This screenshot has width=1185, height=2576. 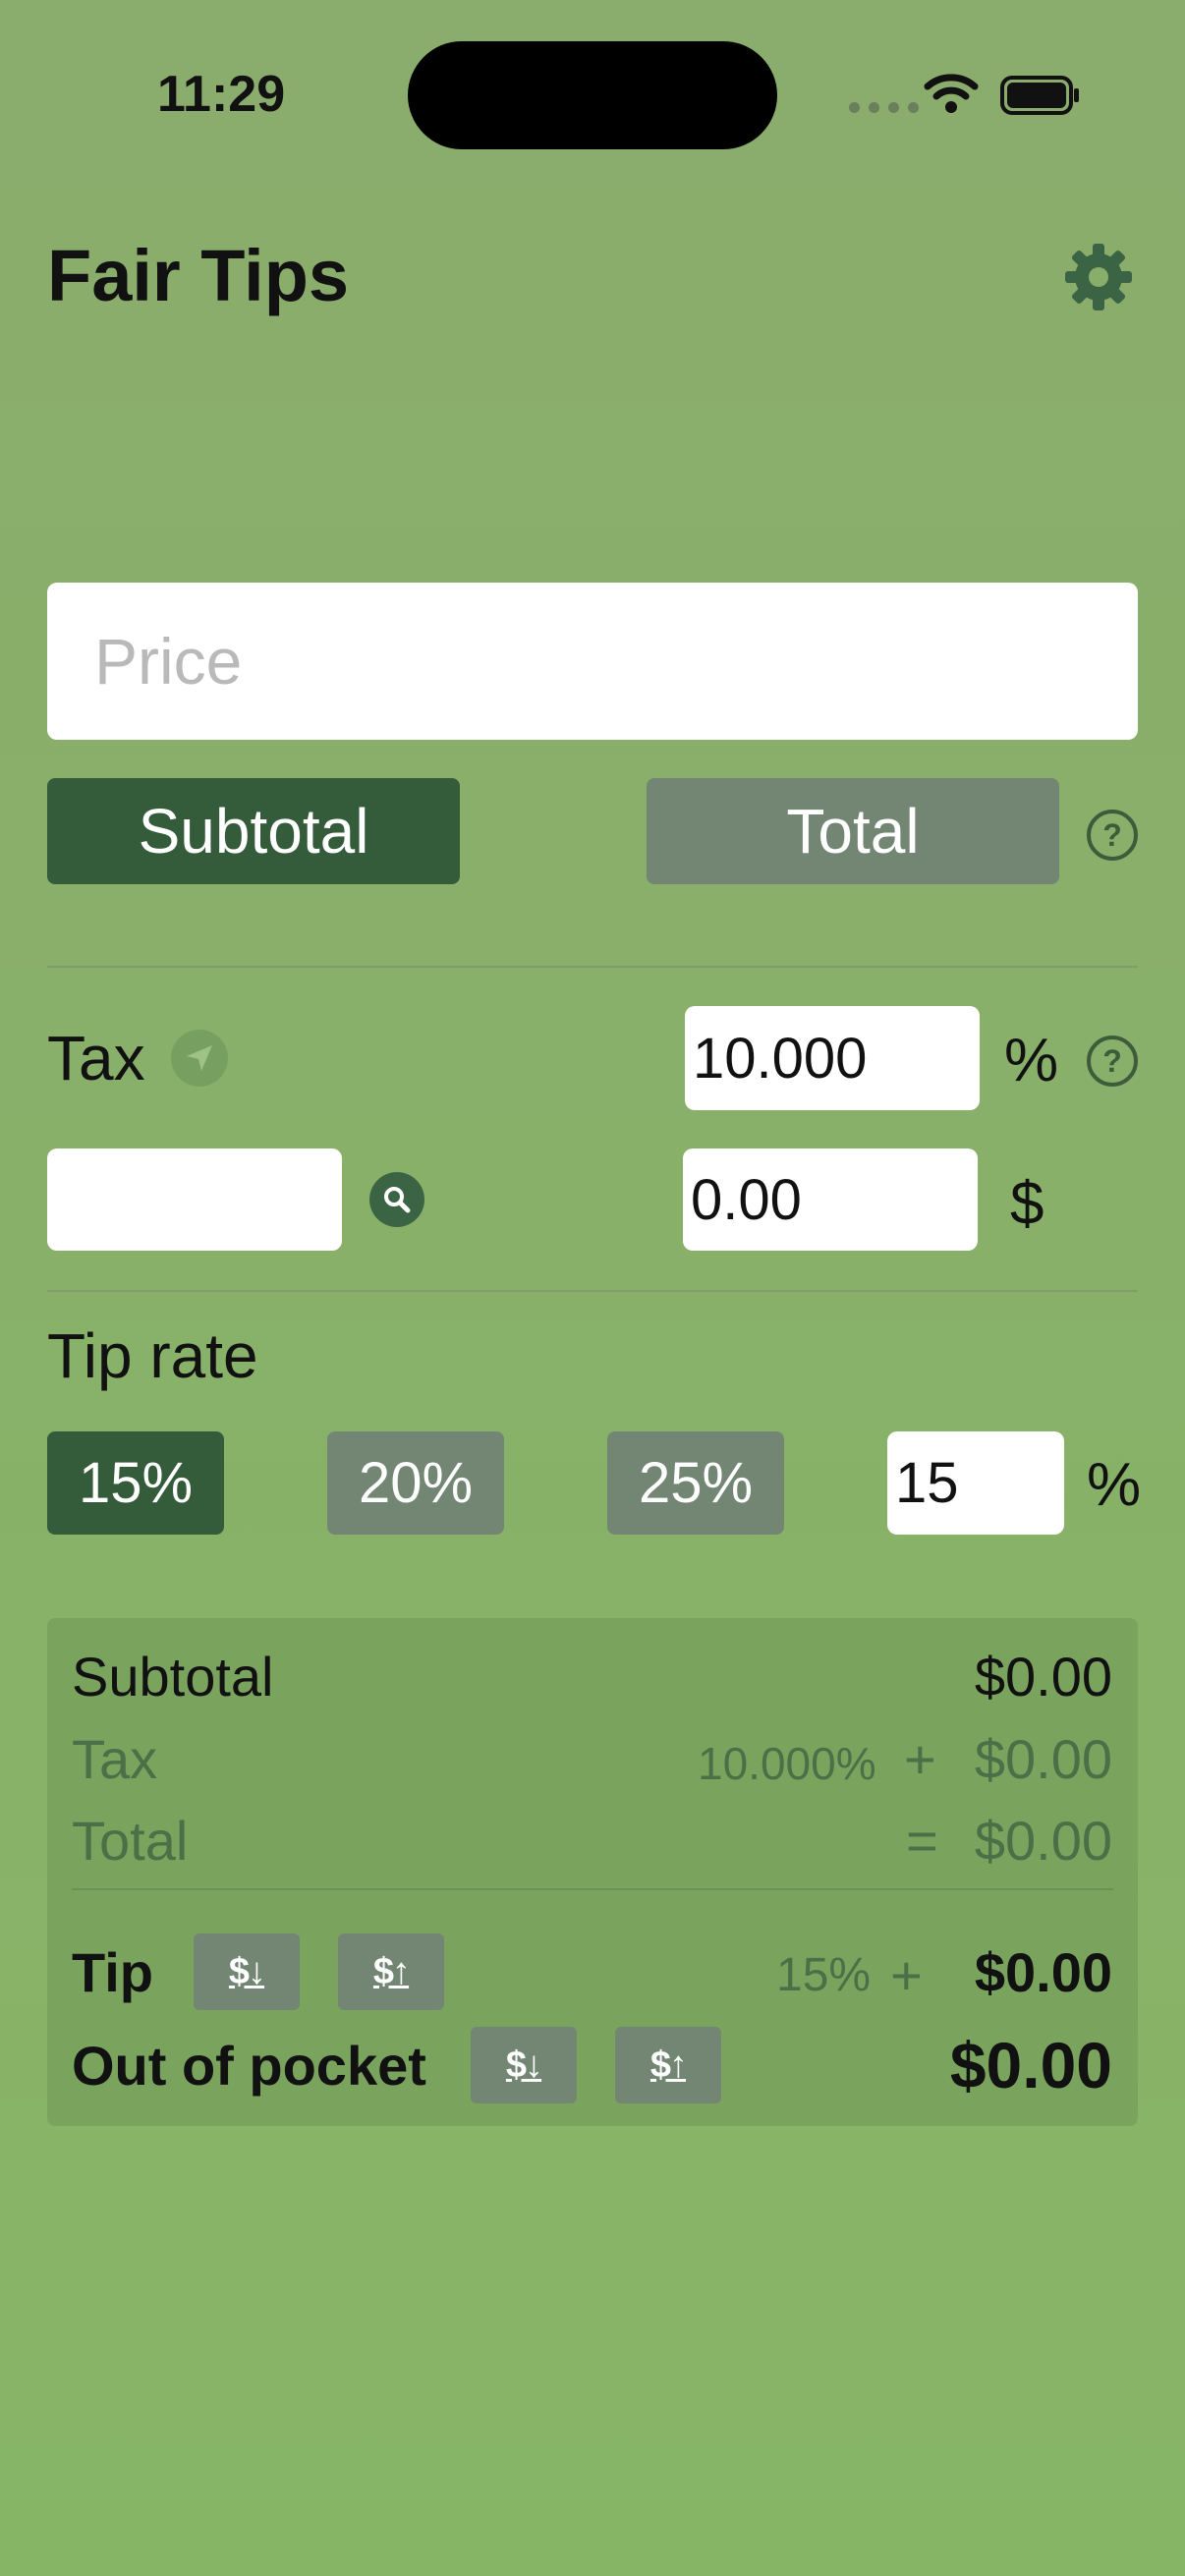 I want to click on summary-oop-label: Out of pocket, so click(x=249, y=2066).